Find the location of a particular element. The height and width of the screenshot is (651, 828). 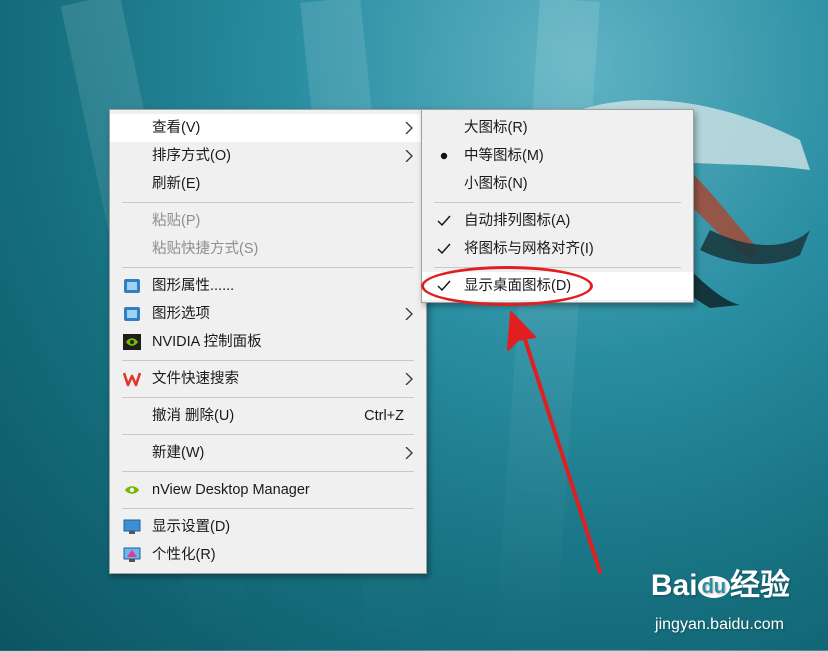

watermark-brand-mid: du is located at coordinates (713, 586).